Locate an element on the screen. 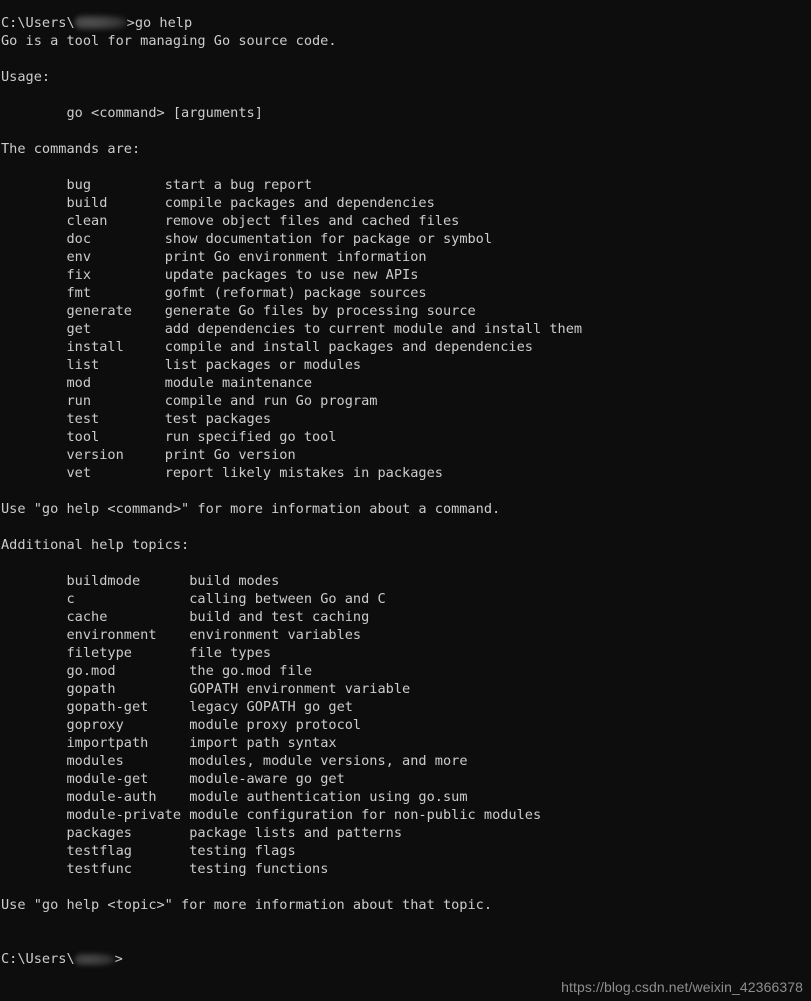 The height and width of the screenshot is (1001, 811). command-row-name: run is located at coordinates (83, 401).